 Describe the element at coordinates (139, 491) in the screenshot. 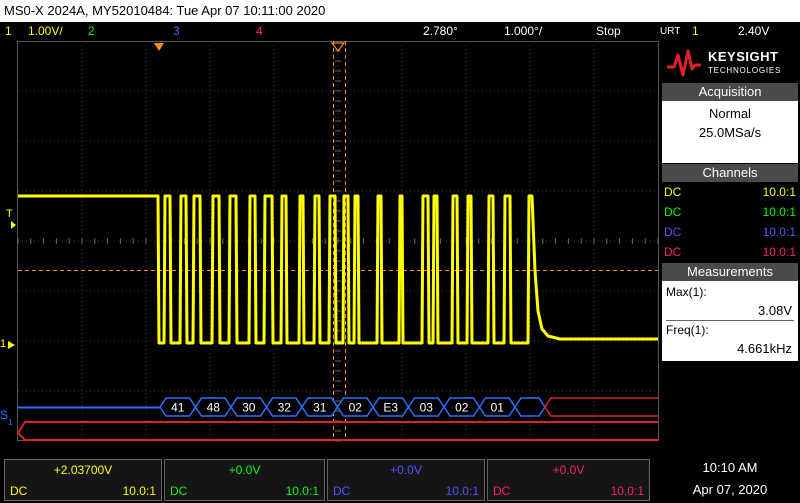

I see `ch1-probe: 10.0:1` at that location.